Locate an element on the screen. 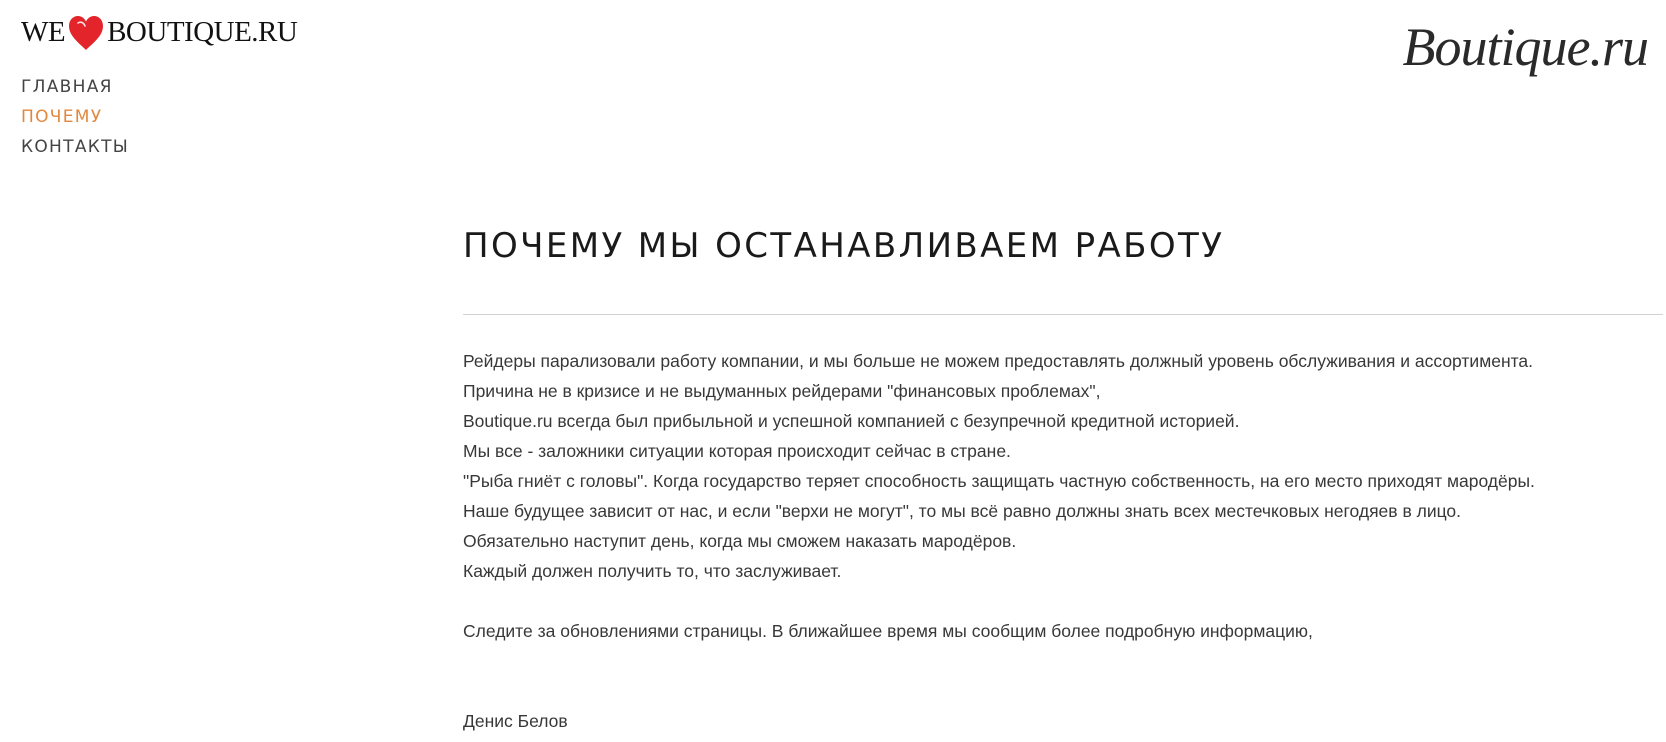 This screenshot has height=742, width=1666. brand-script-logo: Boutique.ru is located at coordinates (1525, 47).